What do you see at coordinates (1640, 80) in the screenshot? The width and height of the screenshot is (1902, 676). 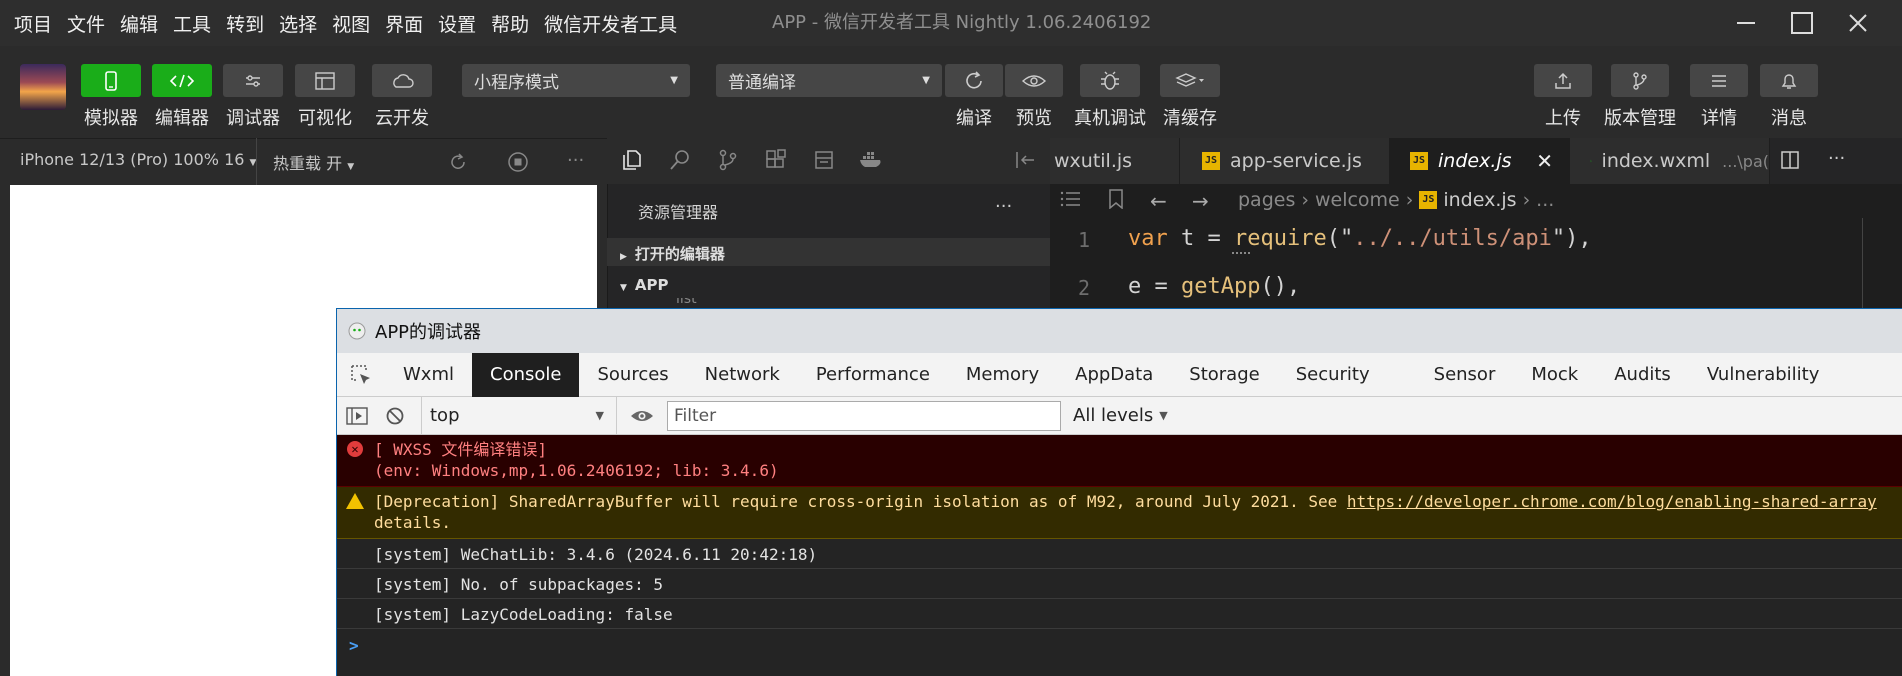 I see `version-control-button` at bounding box center [1640, 80].